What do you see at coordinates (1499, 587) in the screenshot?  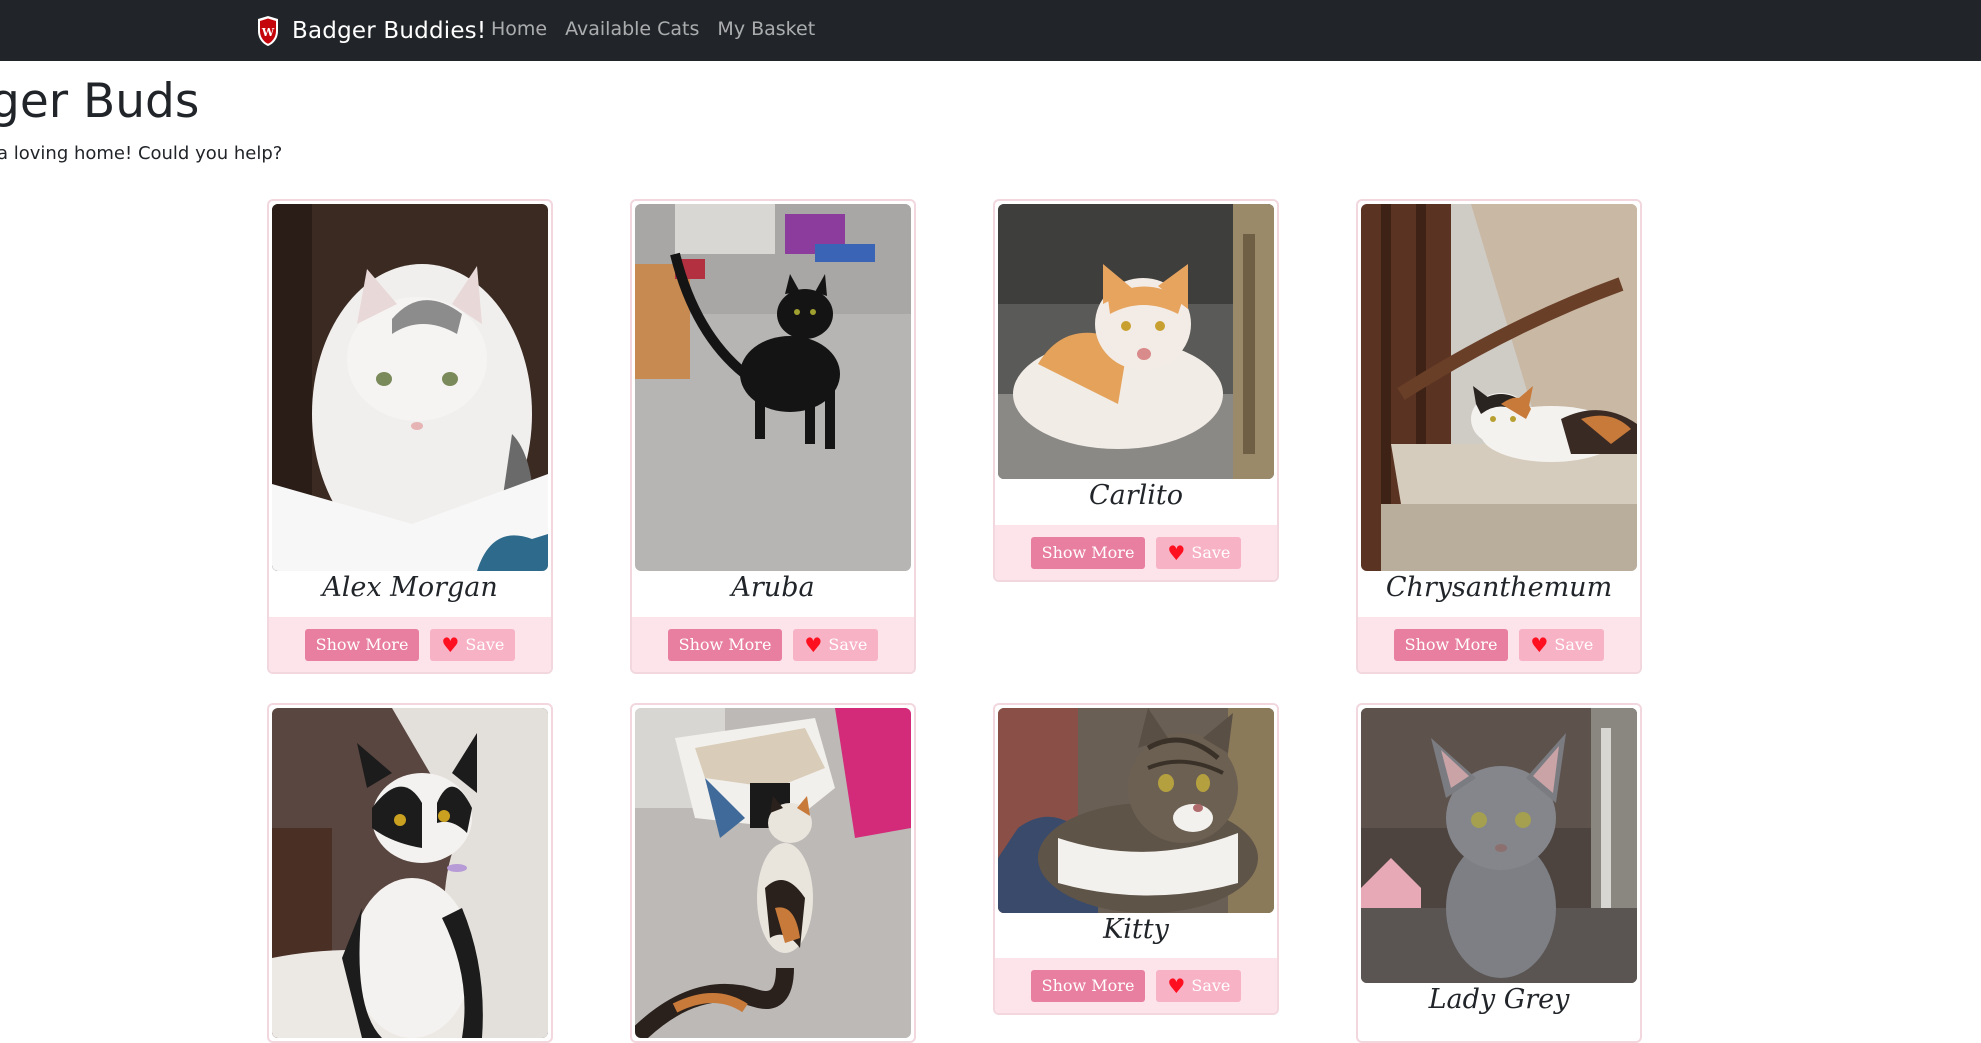 I see `cat-name: Chrysanthemum` at bounding box center [1499, 587].